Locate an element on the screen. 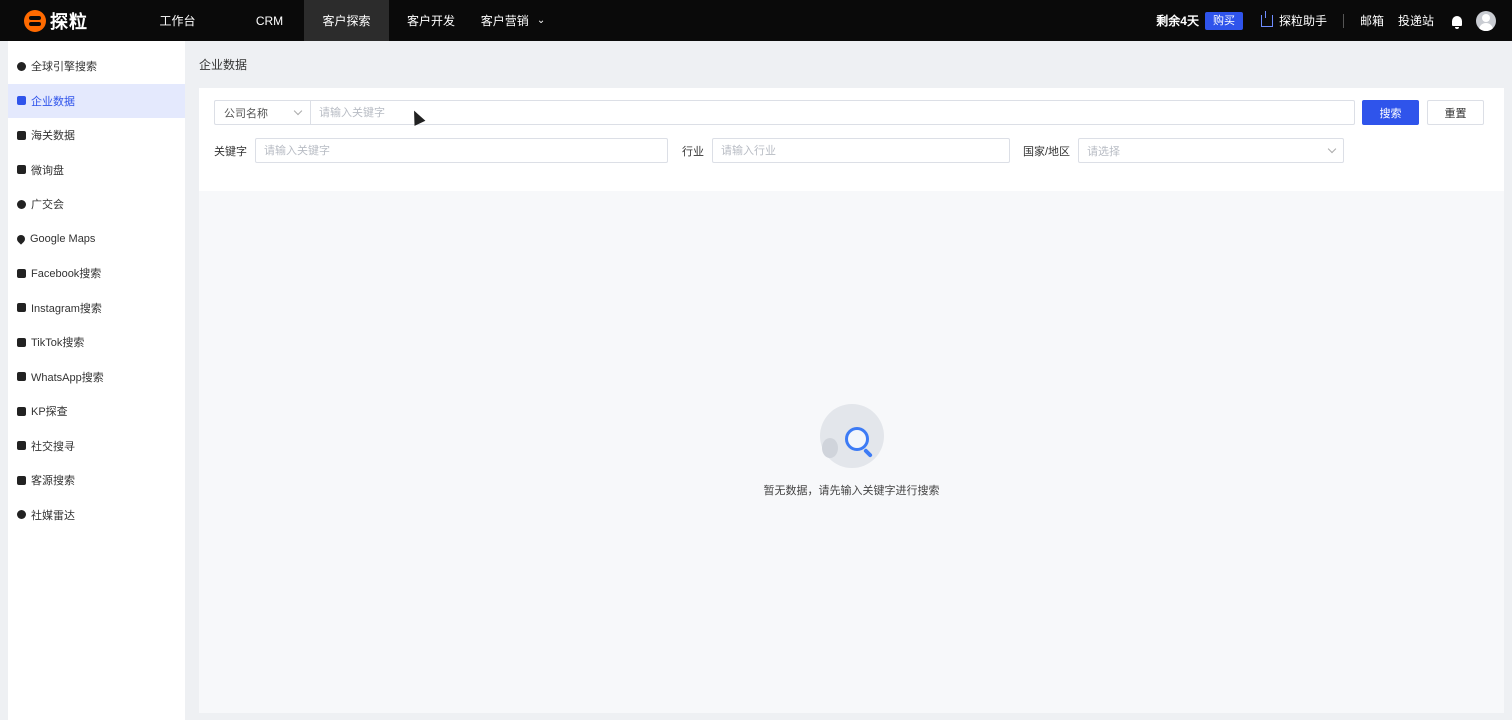 This screenshot has height=720, width=1512. gear-icon is located at coordinates (21, 204).